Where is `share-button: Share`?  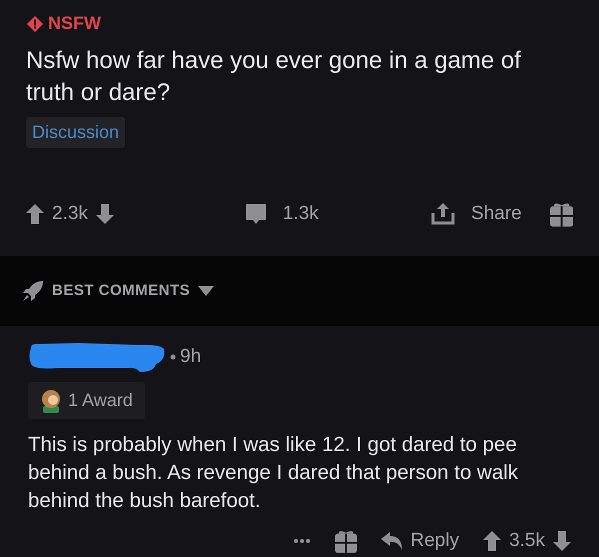 share-button: Share is located at coordinates (496, 214).